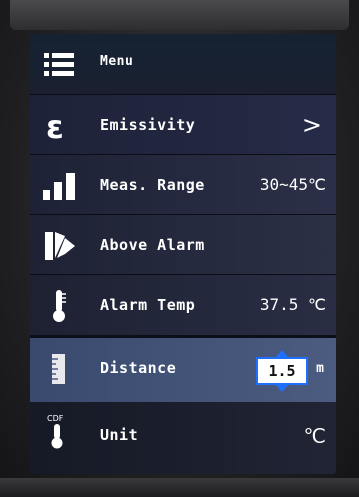 This screenshot has height=497, width=359. Describe the element at coordinates (179, 15) in the screenshot. I see `device-top-bezel` at that location.